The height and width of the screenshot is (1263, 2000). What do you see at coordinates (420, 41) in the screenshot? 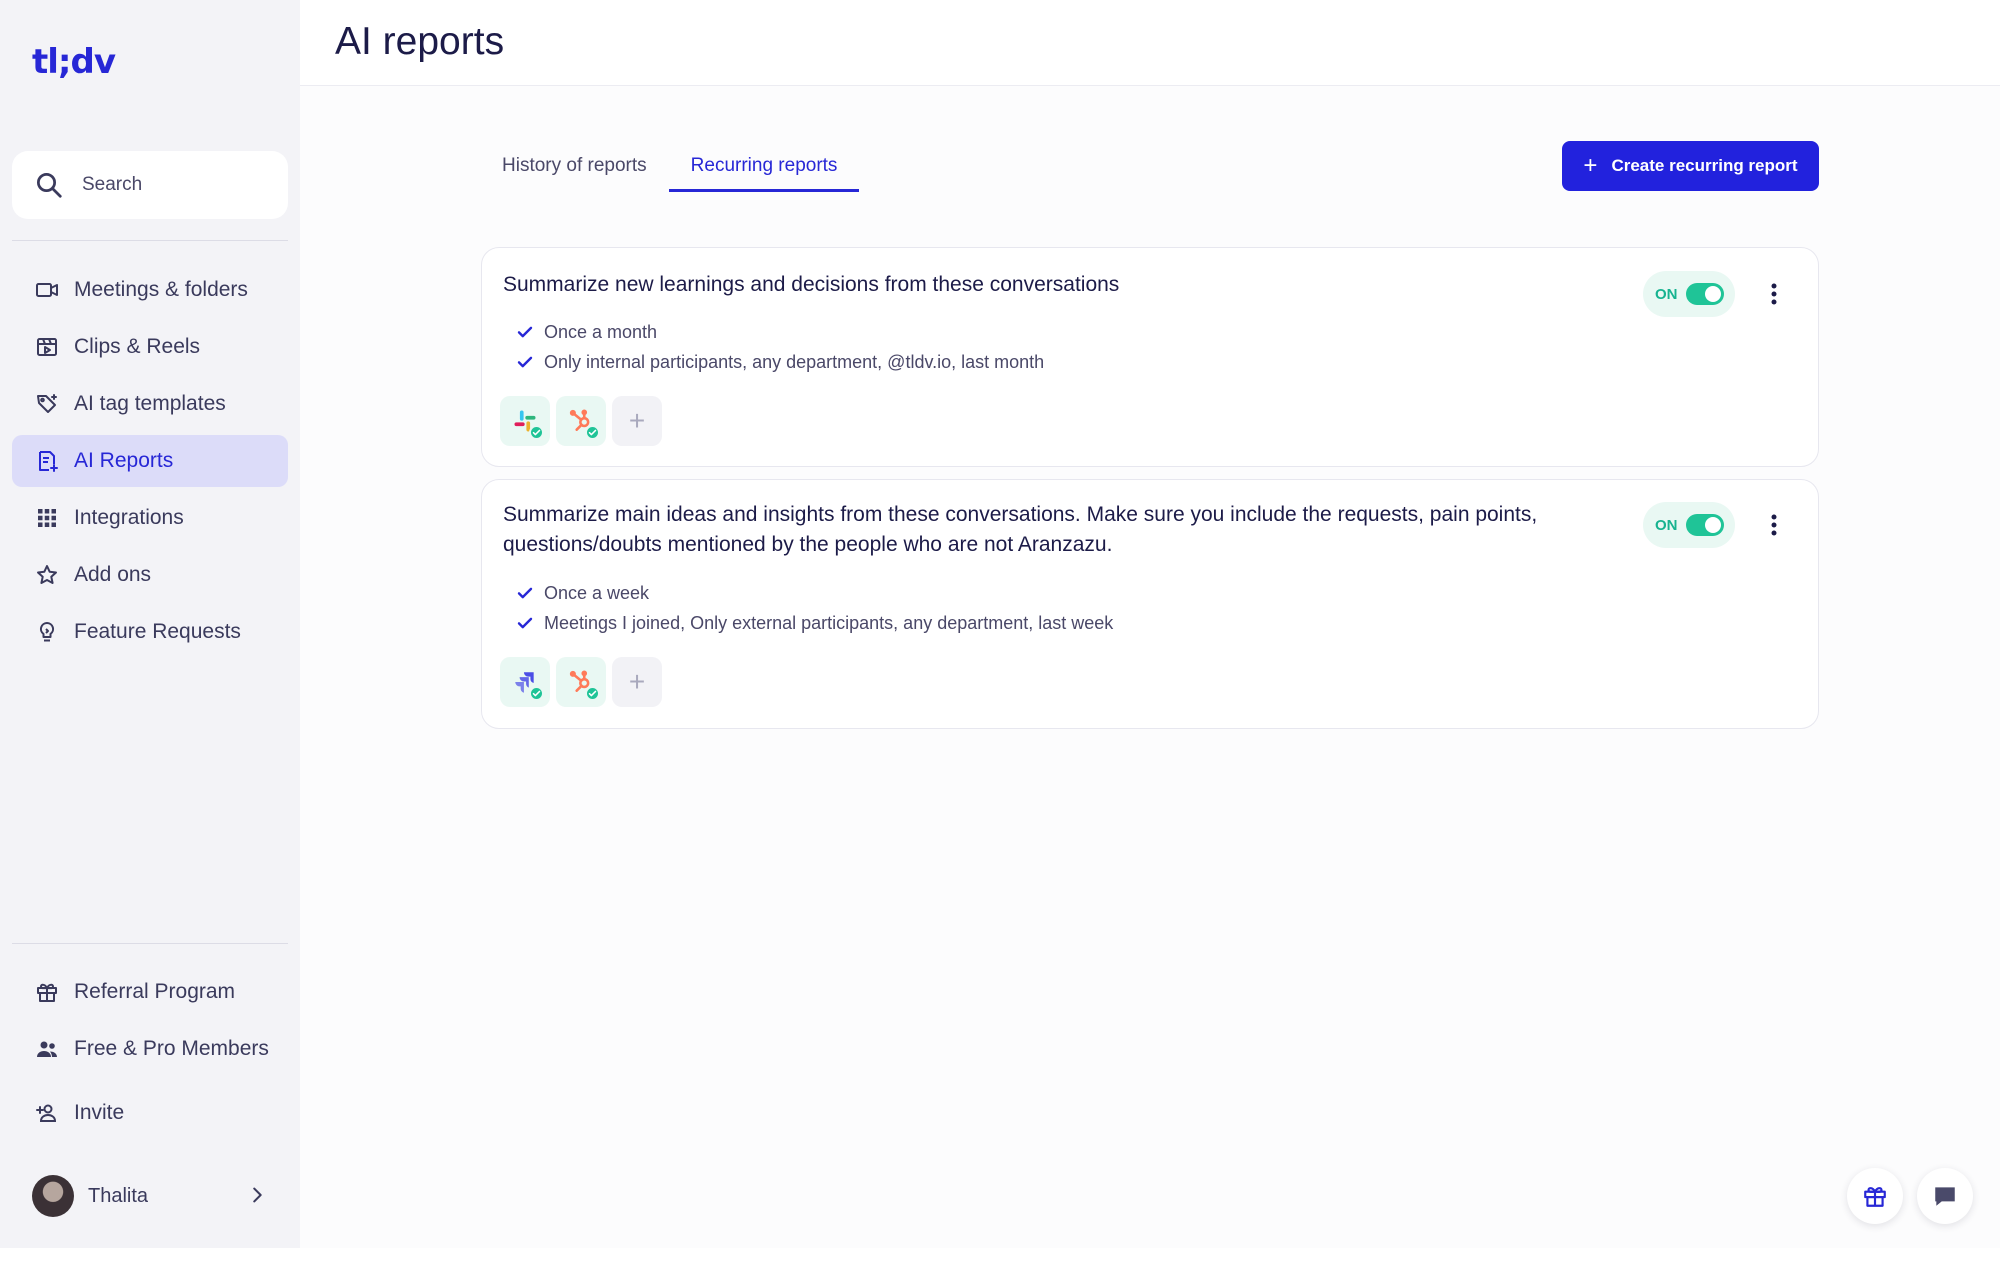
I see `page-title: AI reports` at bounding box center [420, 41].